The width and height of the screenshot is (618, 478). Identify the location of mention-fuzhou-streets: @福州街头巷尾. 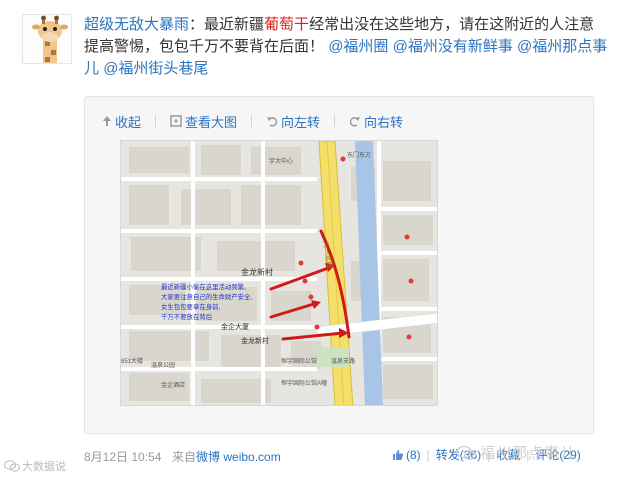
(155, 68).